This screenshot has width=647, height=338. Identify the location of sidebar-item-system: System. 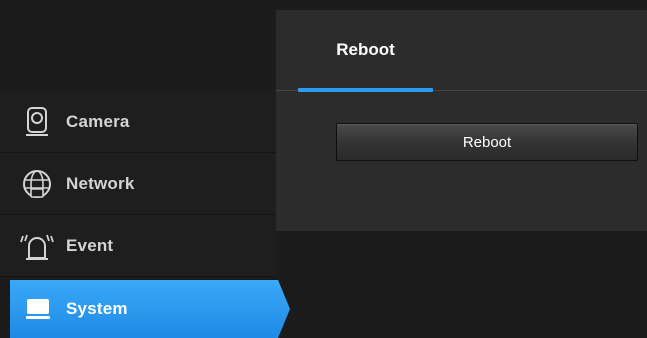
(145, 309).